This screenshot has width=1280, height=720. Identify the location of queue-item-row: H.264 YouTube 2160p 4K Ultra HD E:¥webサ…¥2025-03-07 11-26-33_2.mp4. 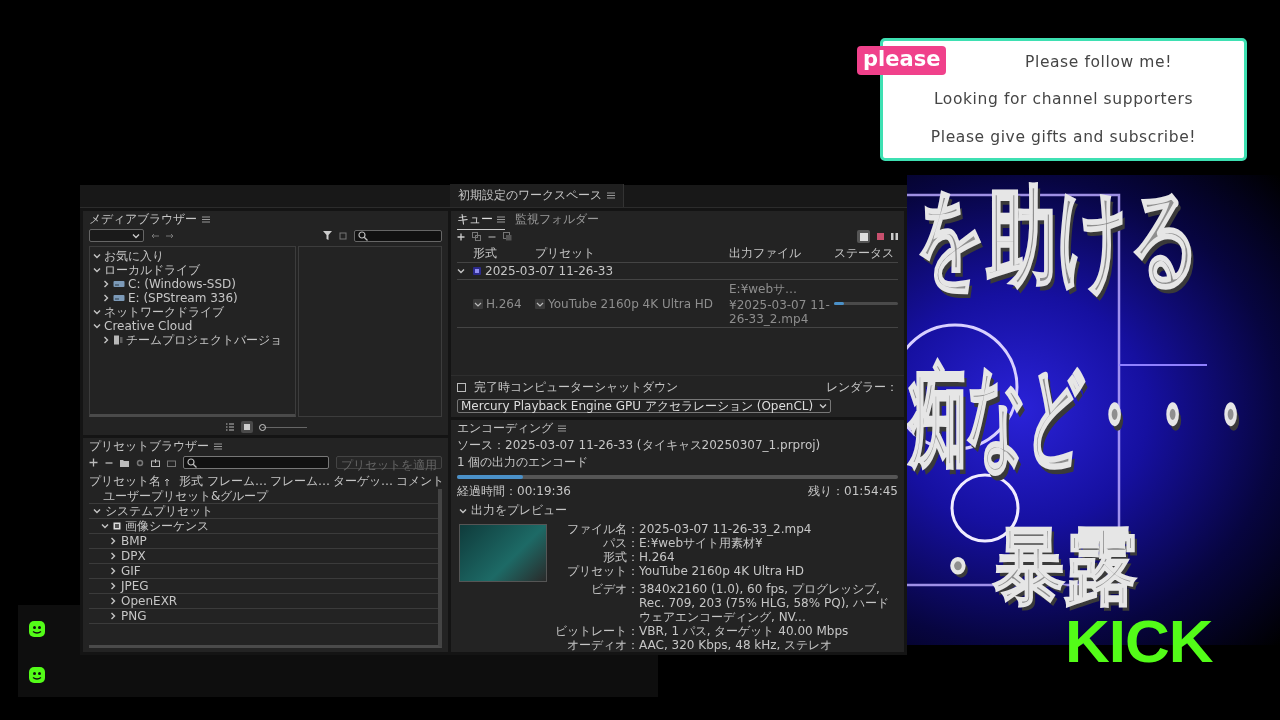
(677, 304).